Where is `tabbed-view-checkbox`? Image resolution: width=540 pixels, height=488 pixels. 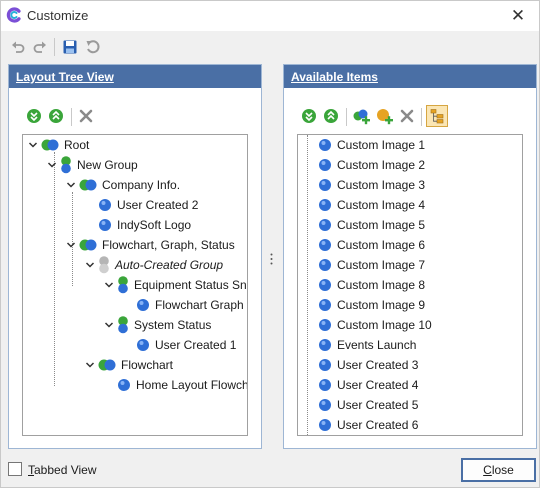
tabbed-view-checkbox is located at coordinates (15, 469).